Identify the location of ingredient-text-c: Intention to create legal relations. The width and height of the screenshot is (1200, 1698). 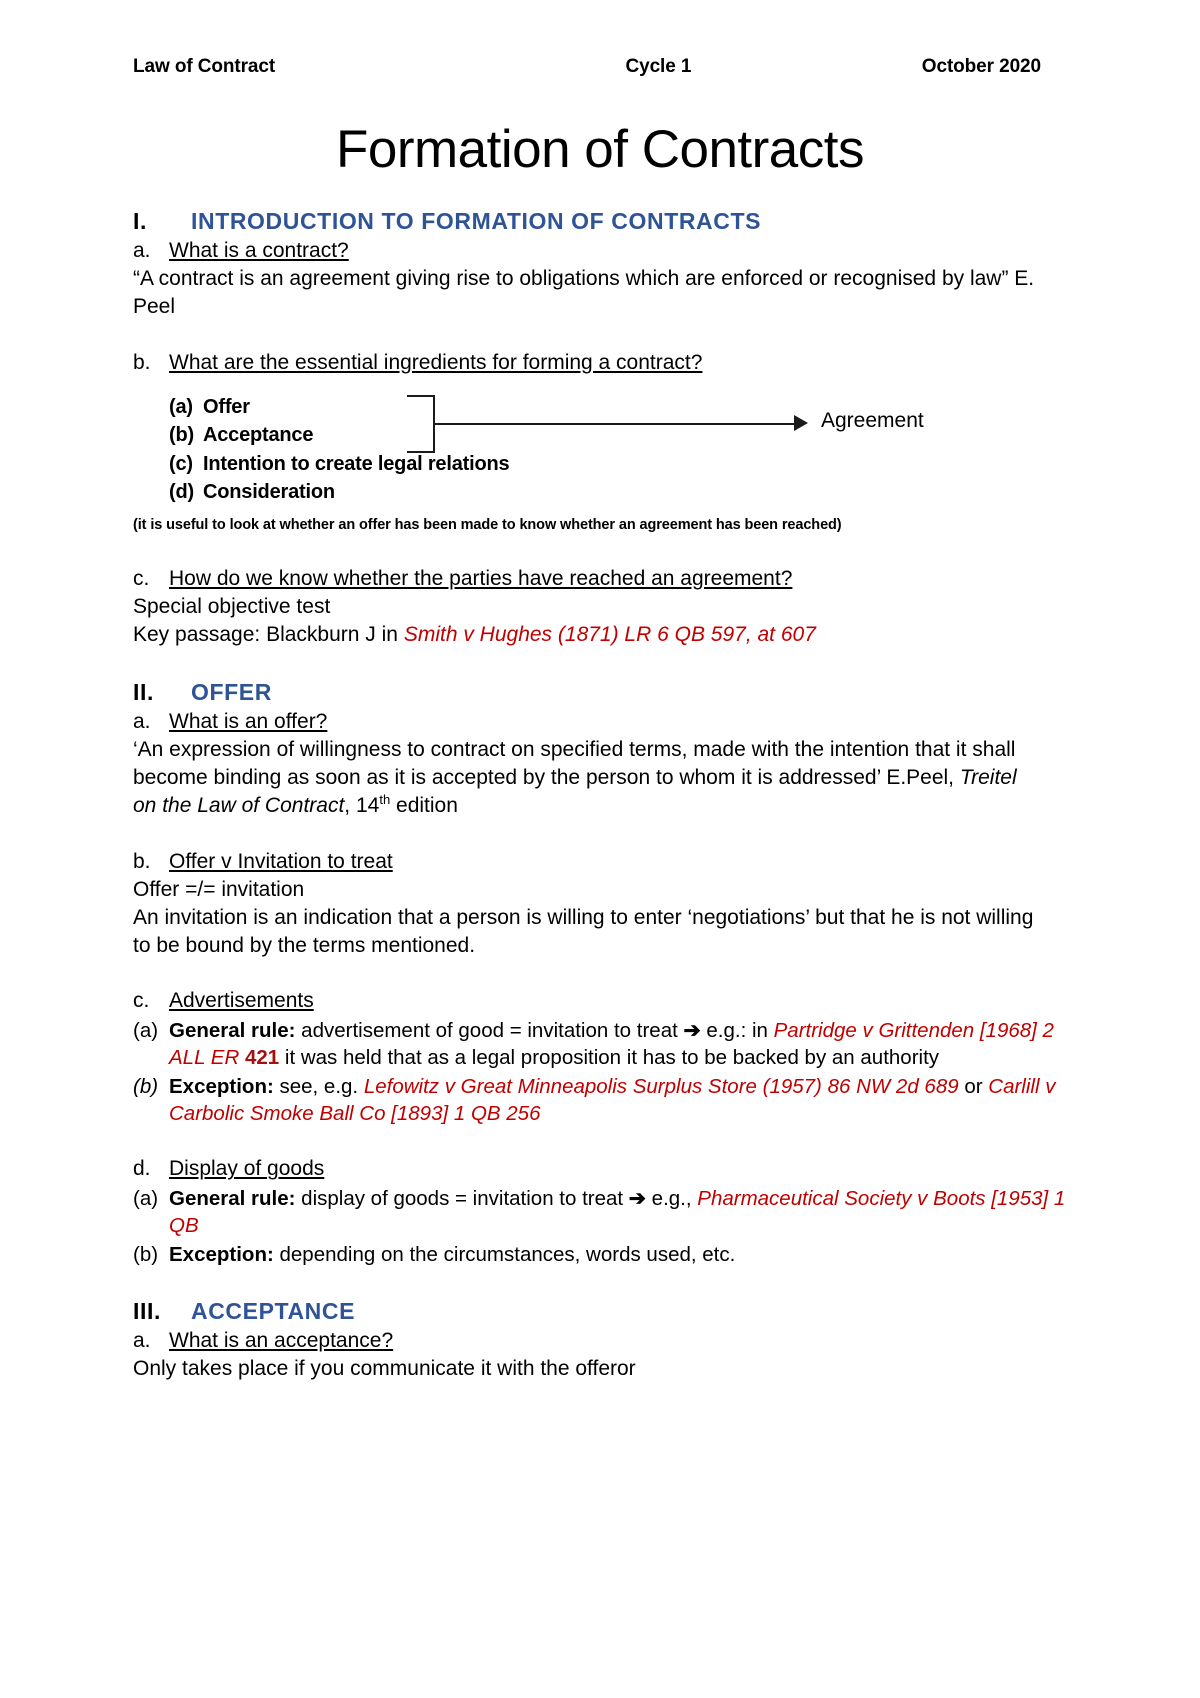
(356, 463).